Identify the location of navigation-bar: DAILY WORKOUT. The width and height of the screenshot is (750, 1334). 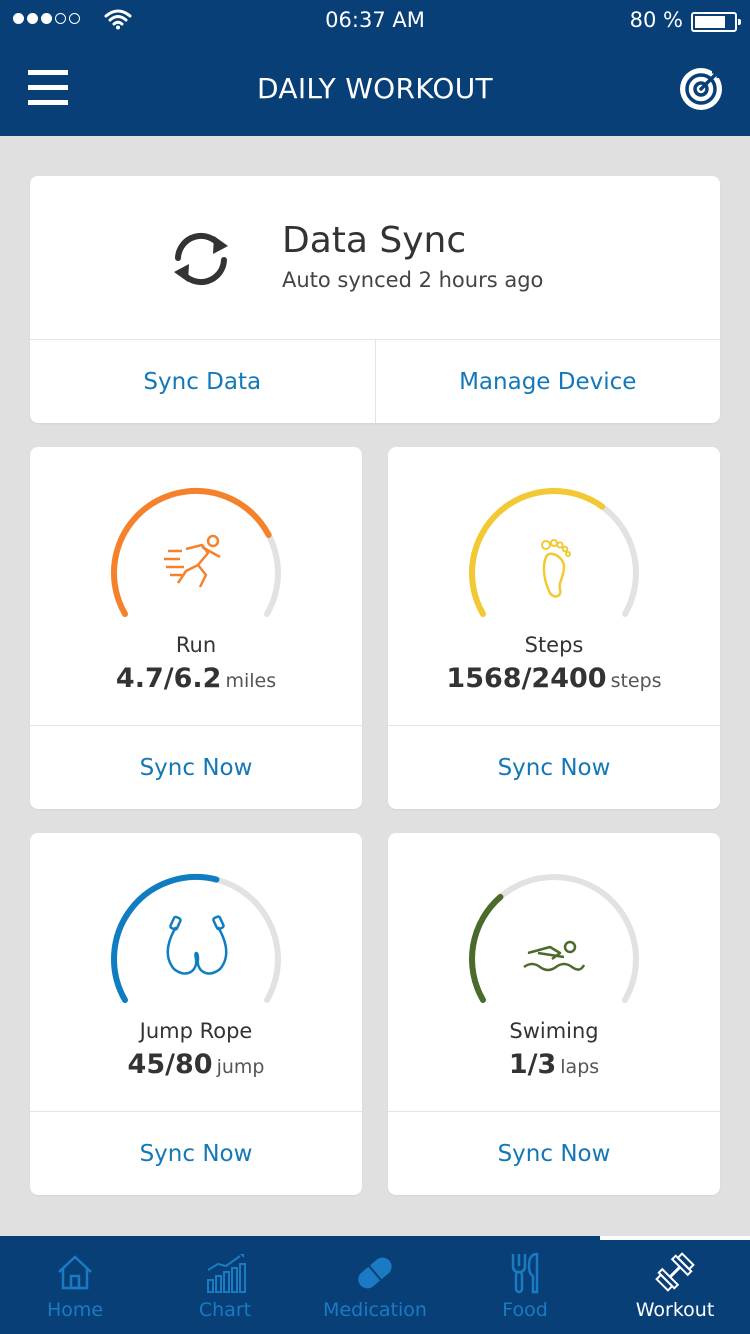
(375, 89).